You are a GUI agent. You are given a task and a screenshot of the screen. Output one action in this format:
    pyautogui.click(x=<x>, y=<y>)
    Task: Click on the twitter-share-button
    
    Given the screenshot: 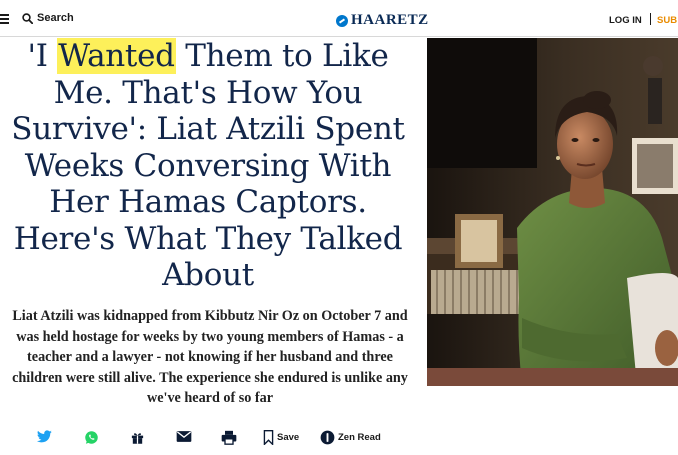 What is the action you would take?
    pyautogui.click(x=44, y=436)
    